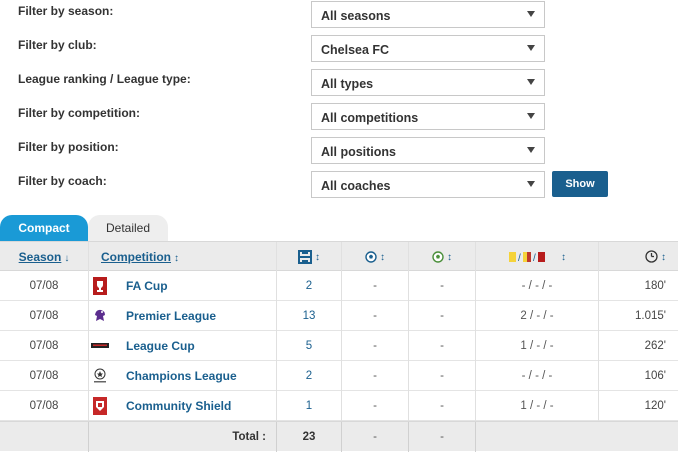 The height and width of the screenshot is (460, 678). I want to click on position-select: All positions, so click(428, 150).